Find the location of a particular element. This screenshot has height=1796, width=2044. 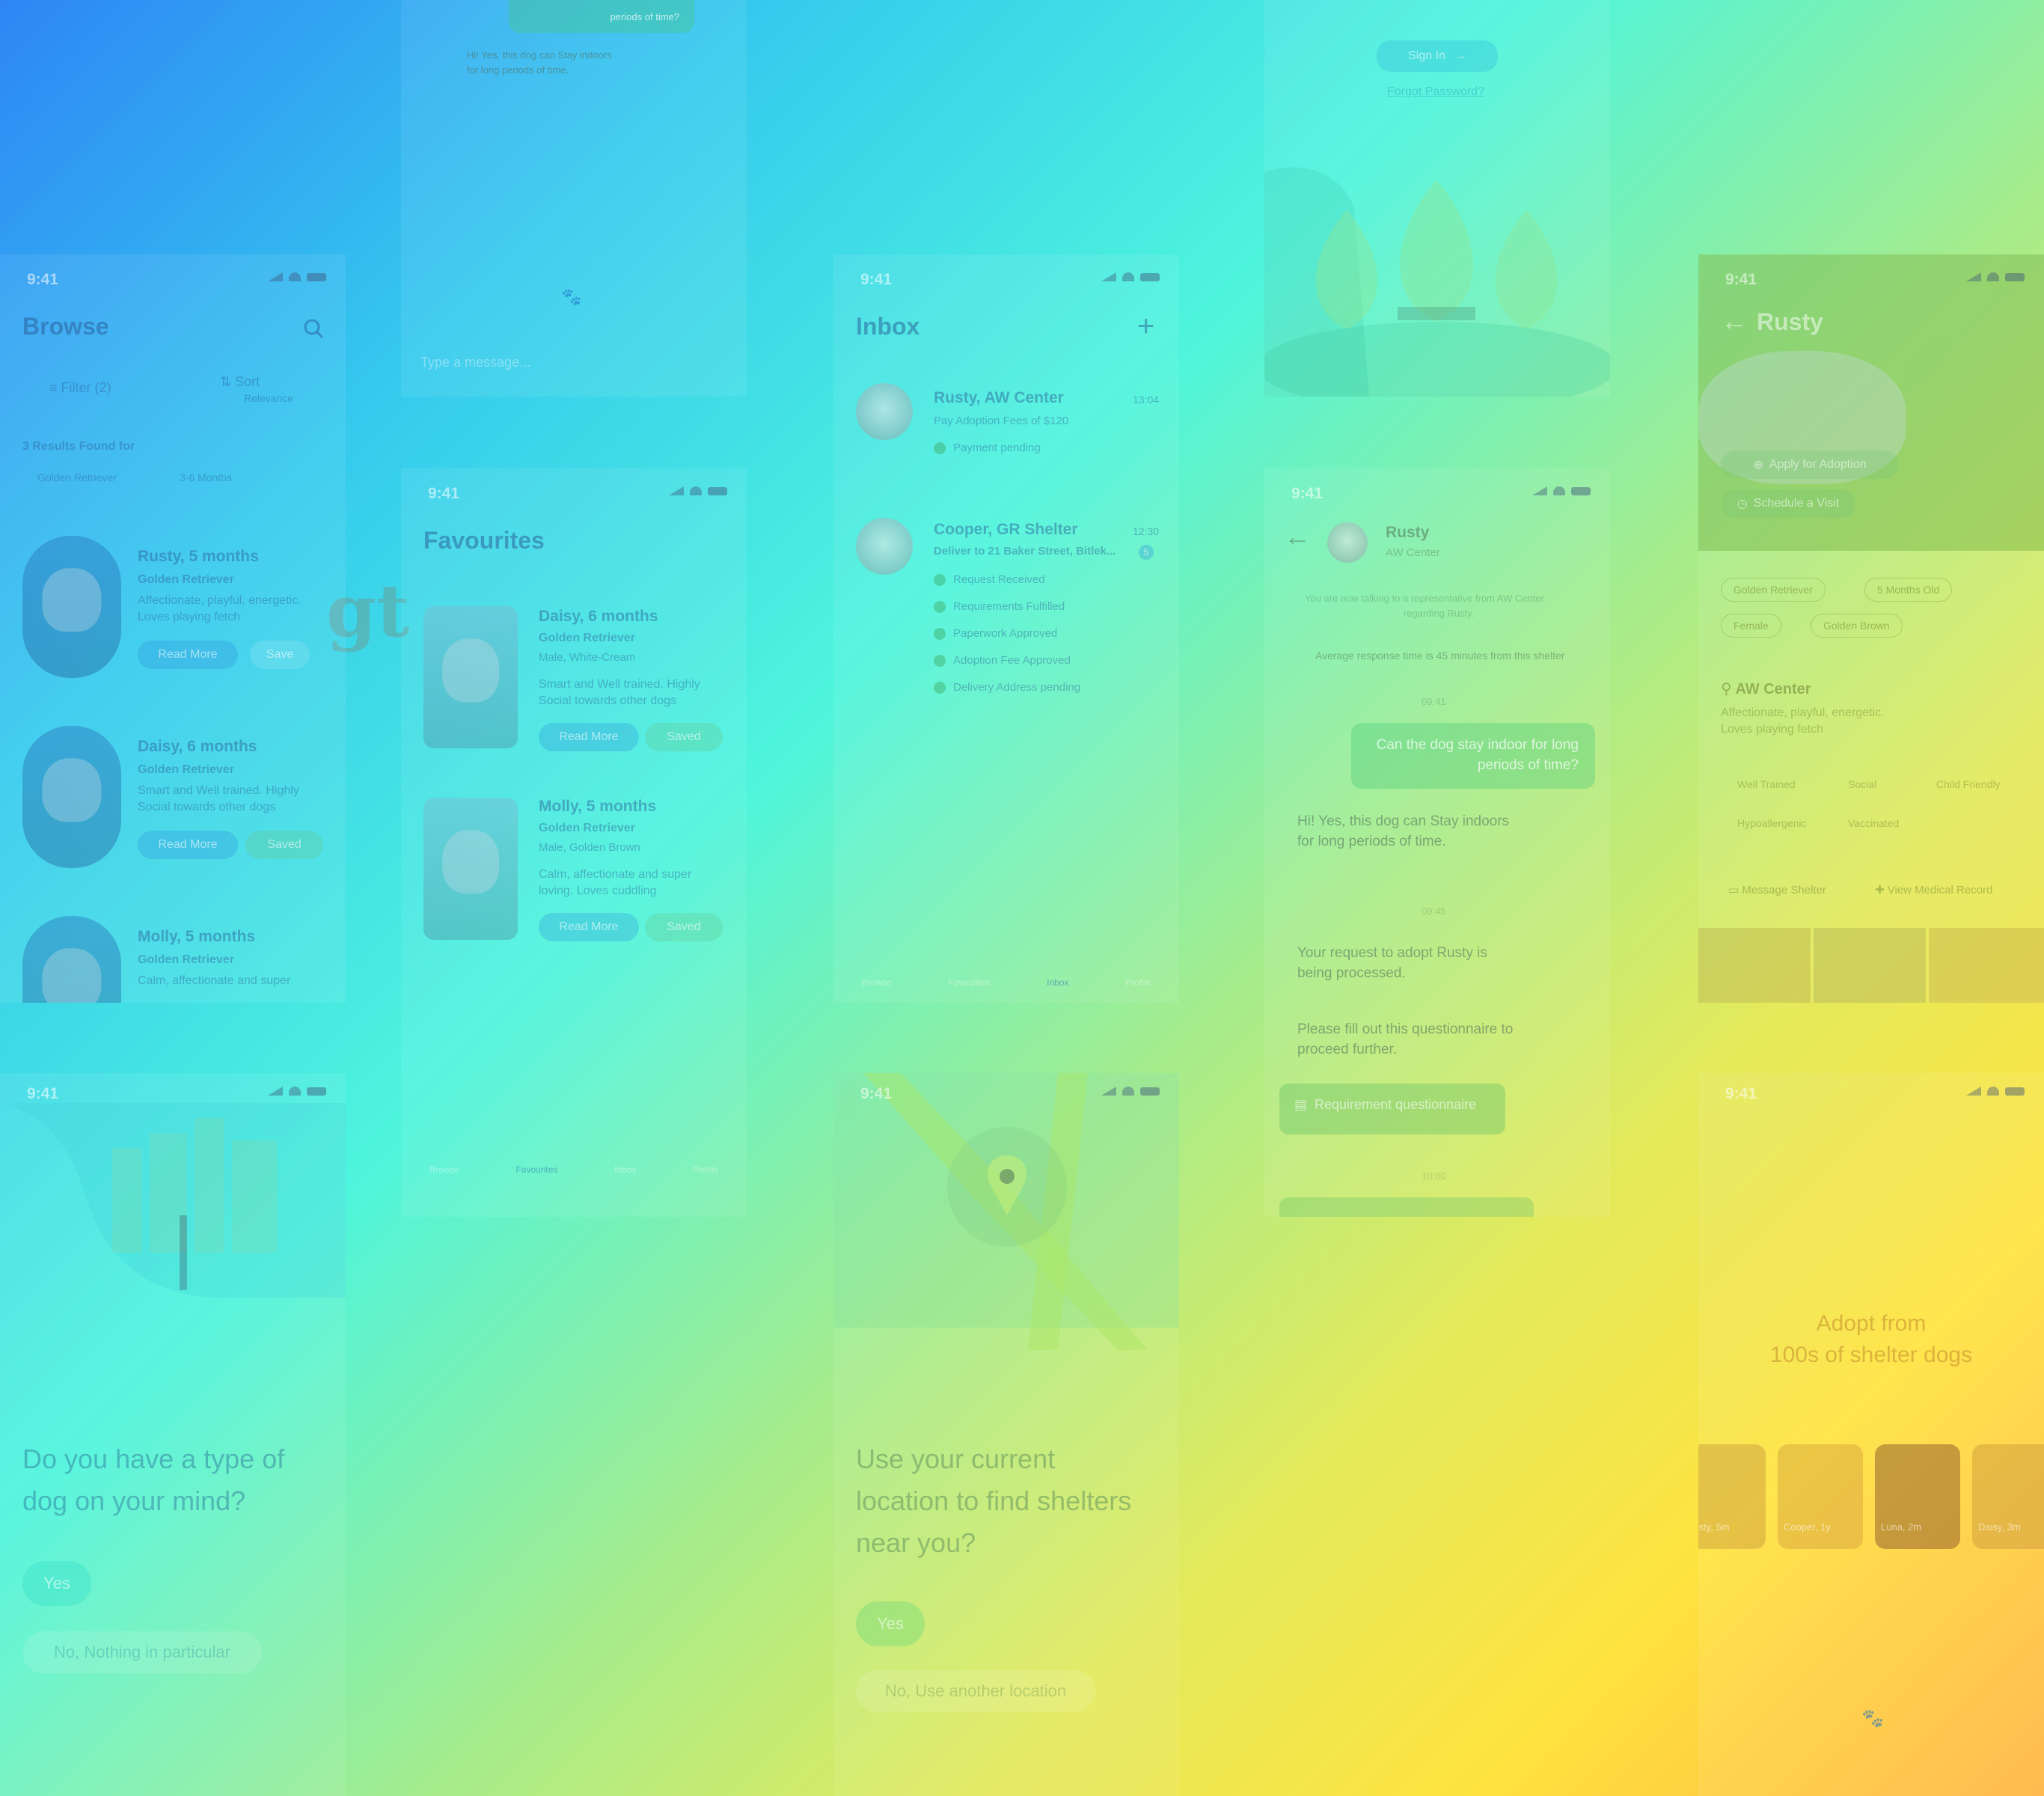

dog-desc: Smart and Well trained. Highly is located at coordinates (218, 790).